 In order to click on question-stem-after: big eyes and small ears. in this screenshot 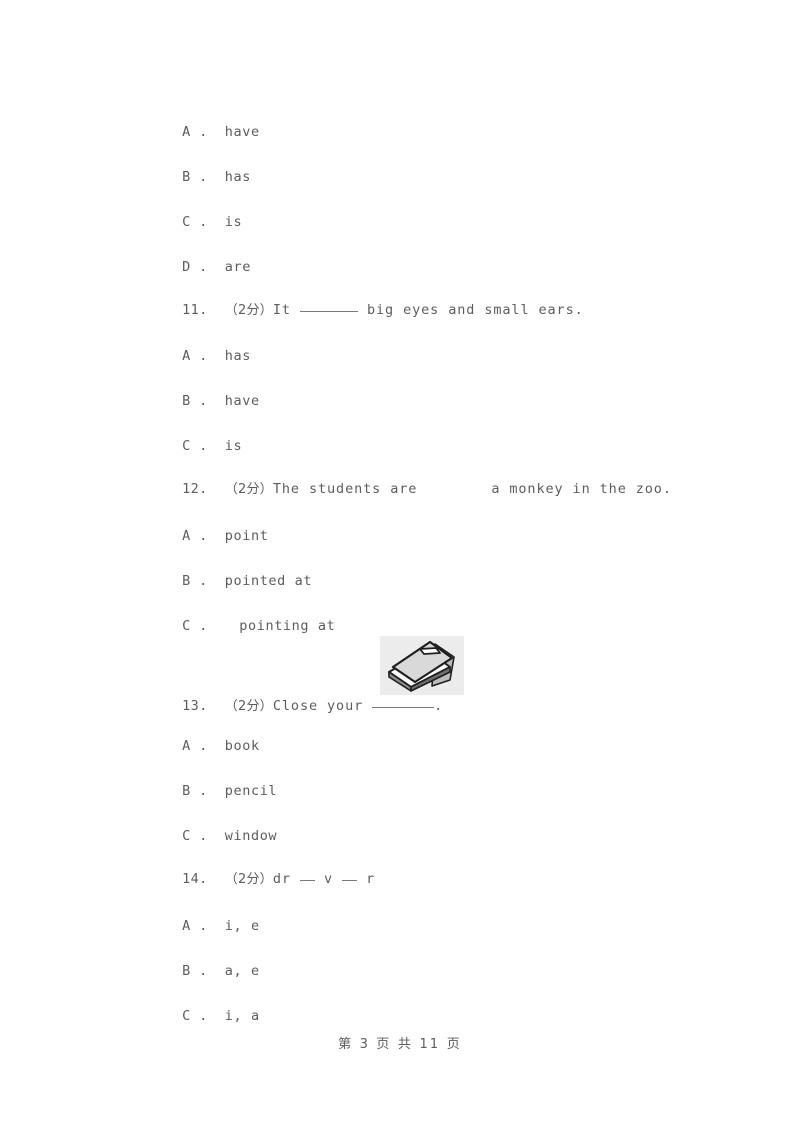, I will do `click(470, 310)`.